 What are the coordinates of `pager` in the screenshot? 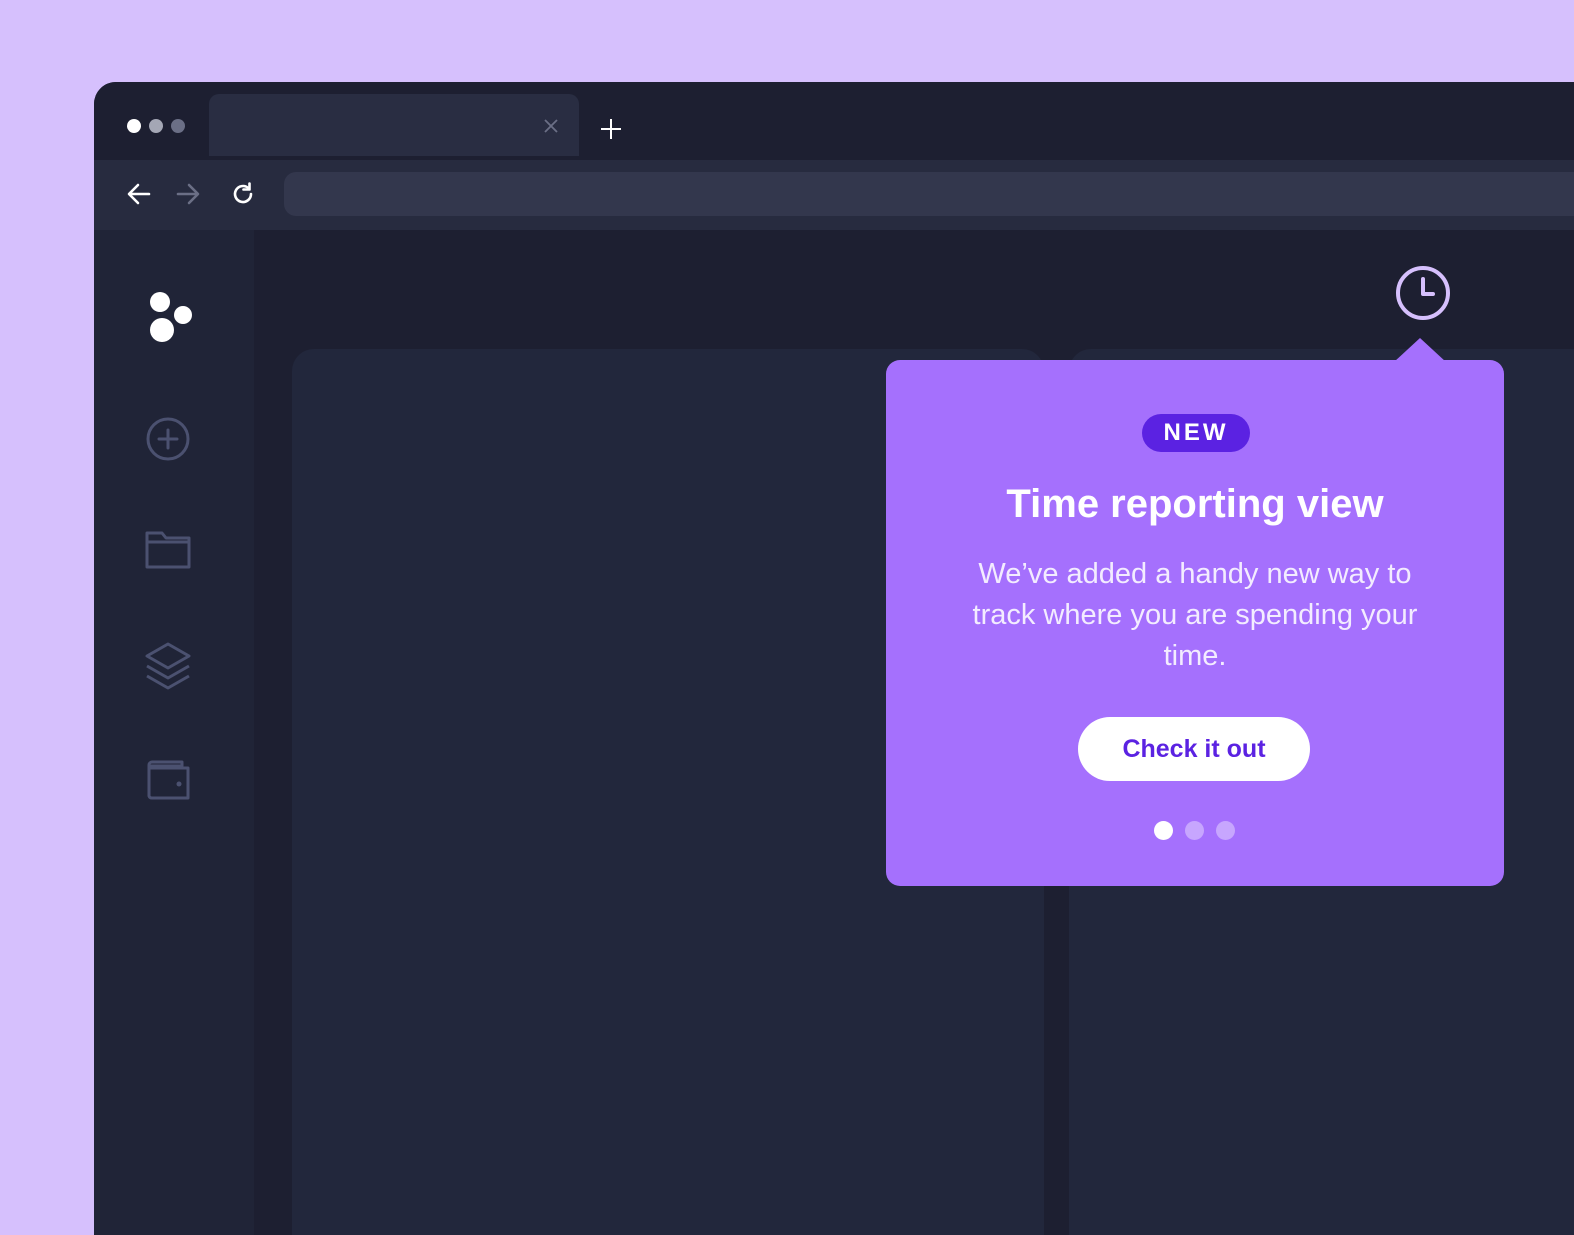 It's located at (1194, 830).